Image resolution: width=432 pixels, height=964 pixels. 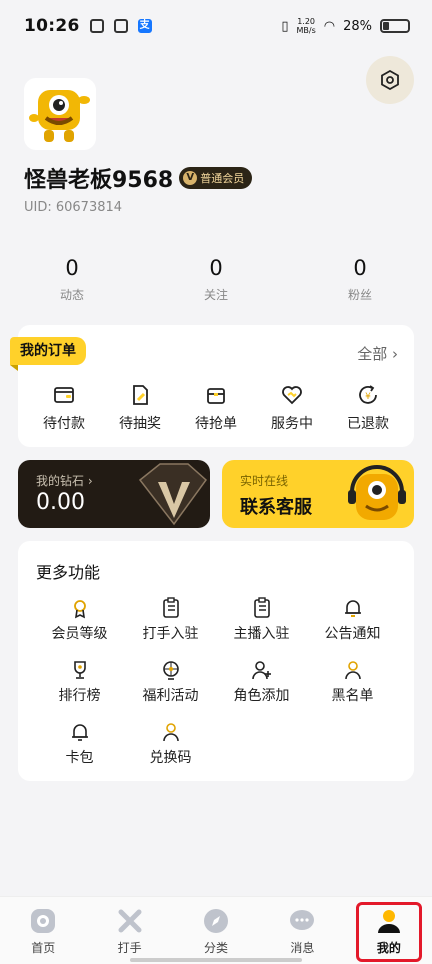 What do you see at coordinates (377, 492) in the screenshot?
I see `monster-headset-icon` at bounding box center [377, 492].